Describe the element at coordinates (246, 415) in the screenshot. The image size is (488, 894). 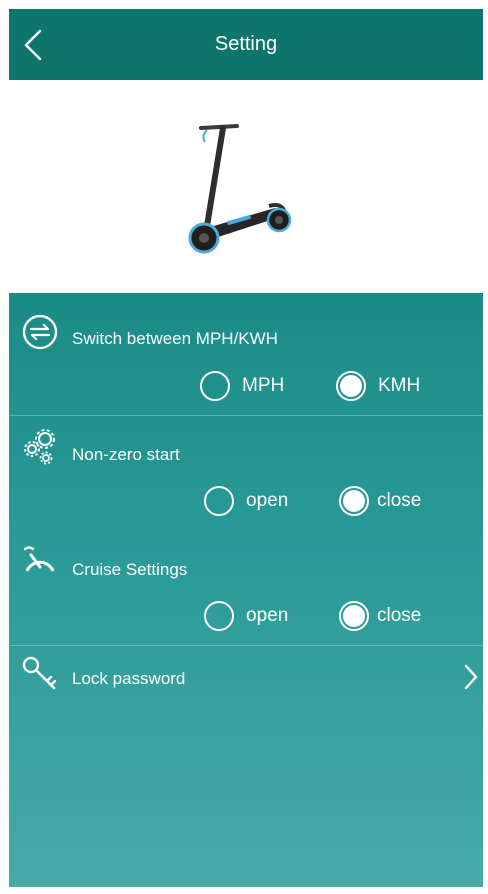
I see `divider` at that location.